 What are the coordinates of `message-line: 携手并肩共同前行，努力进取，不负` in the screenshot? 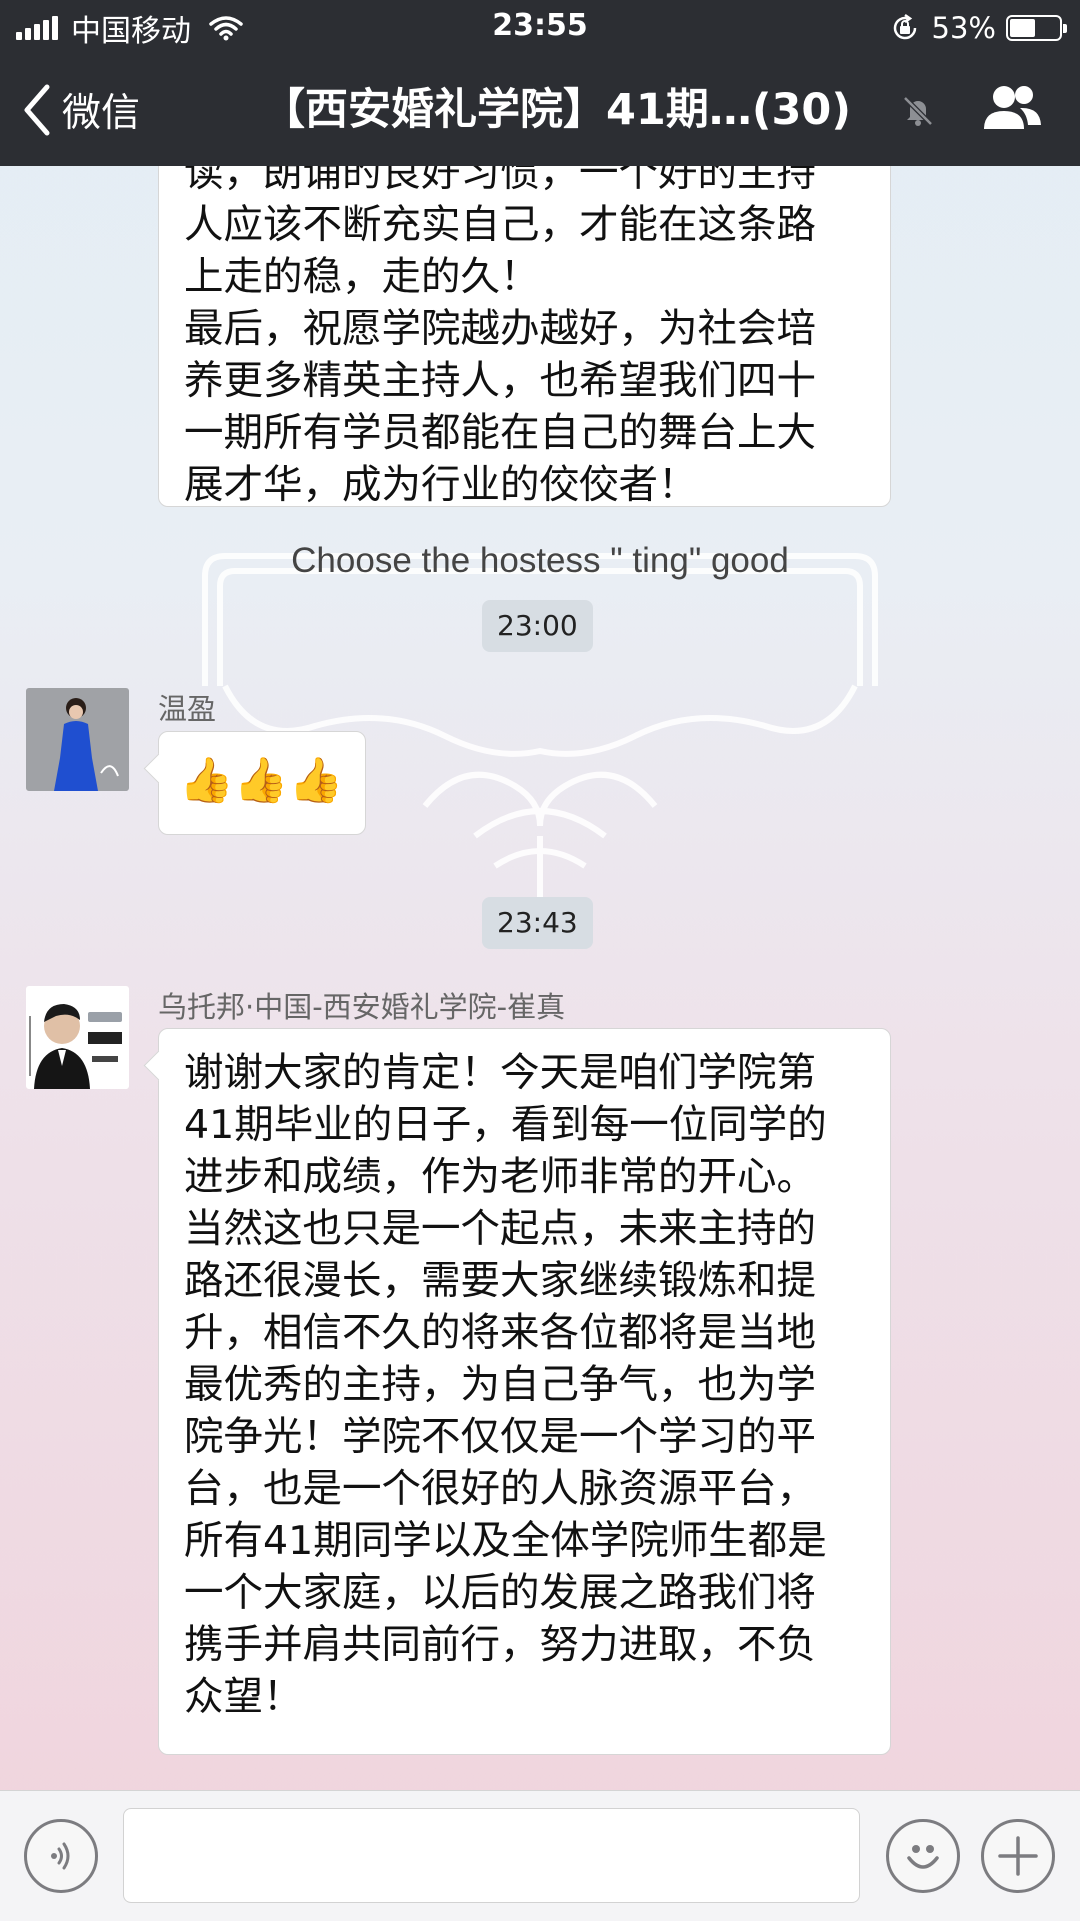 It's located at (500, 1645).